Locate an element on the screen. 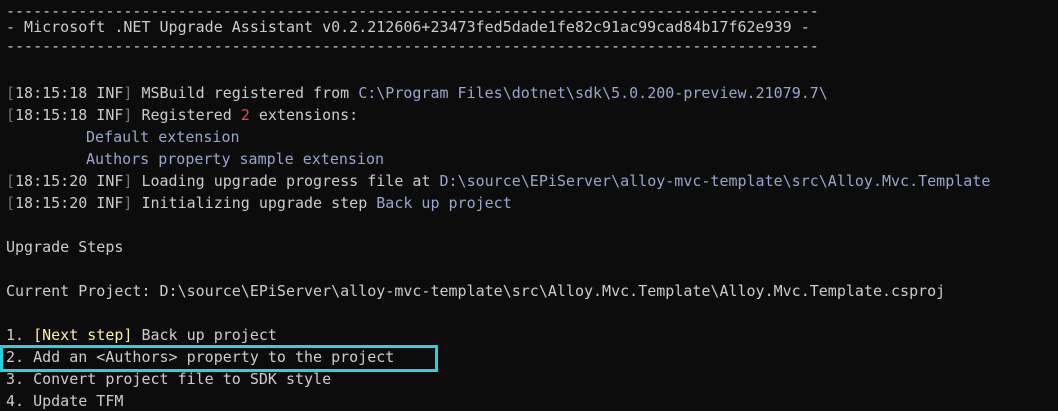 Image resolution: width=1058 pixels, height=411 pixels. log-line-registered: [18:15:18 INF] Registered 2 extensions: is located at coordinates (182, 115).